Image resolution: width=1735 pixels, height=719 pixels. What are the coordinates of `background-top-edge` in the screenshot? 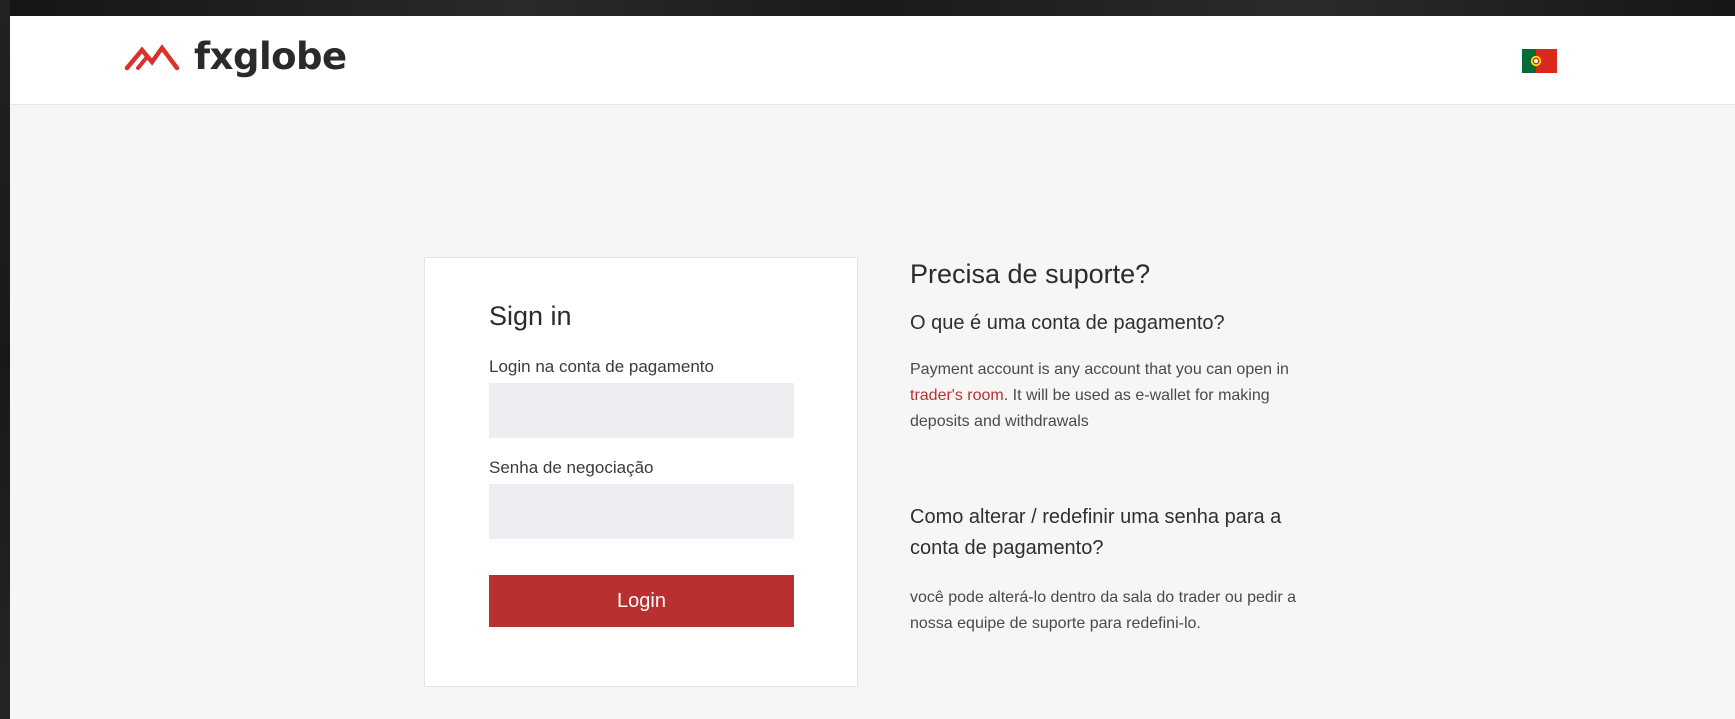 It's located at (867, 8).